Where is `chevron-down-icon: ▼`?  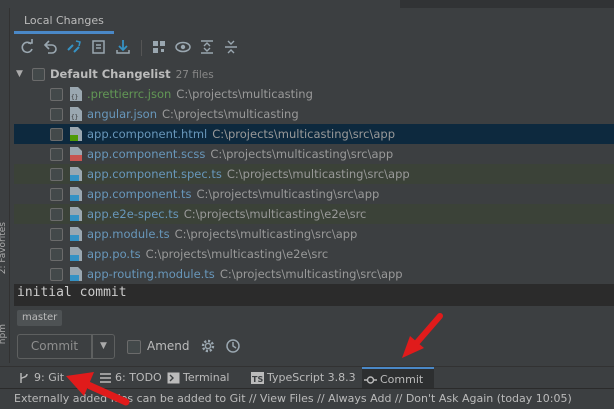 chevron-down-icon: ▼ is located at coordinates (103, 346).